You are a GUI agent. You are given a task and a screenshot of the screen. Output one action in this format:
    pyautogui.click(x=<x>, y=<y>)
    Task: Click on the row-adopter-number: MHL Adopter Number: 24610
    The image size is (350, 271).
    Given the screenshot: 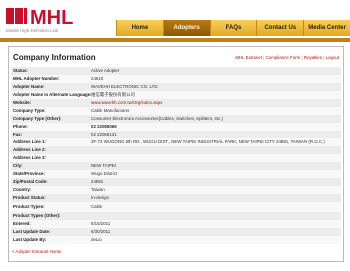 What is the action you would take?
    pyautogui.click(x=176, y=78)
    